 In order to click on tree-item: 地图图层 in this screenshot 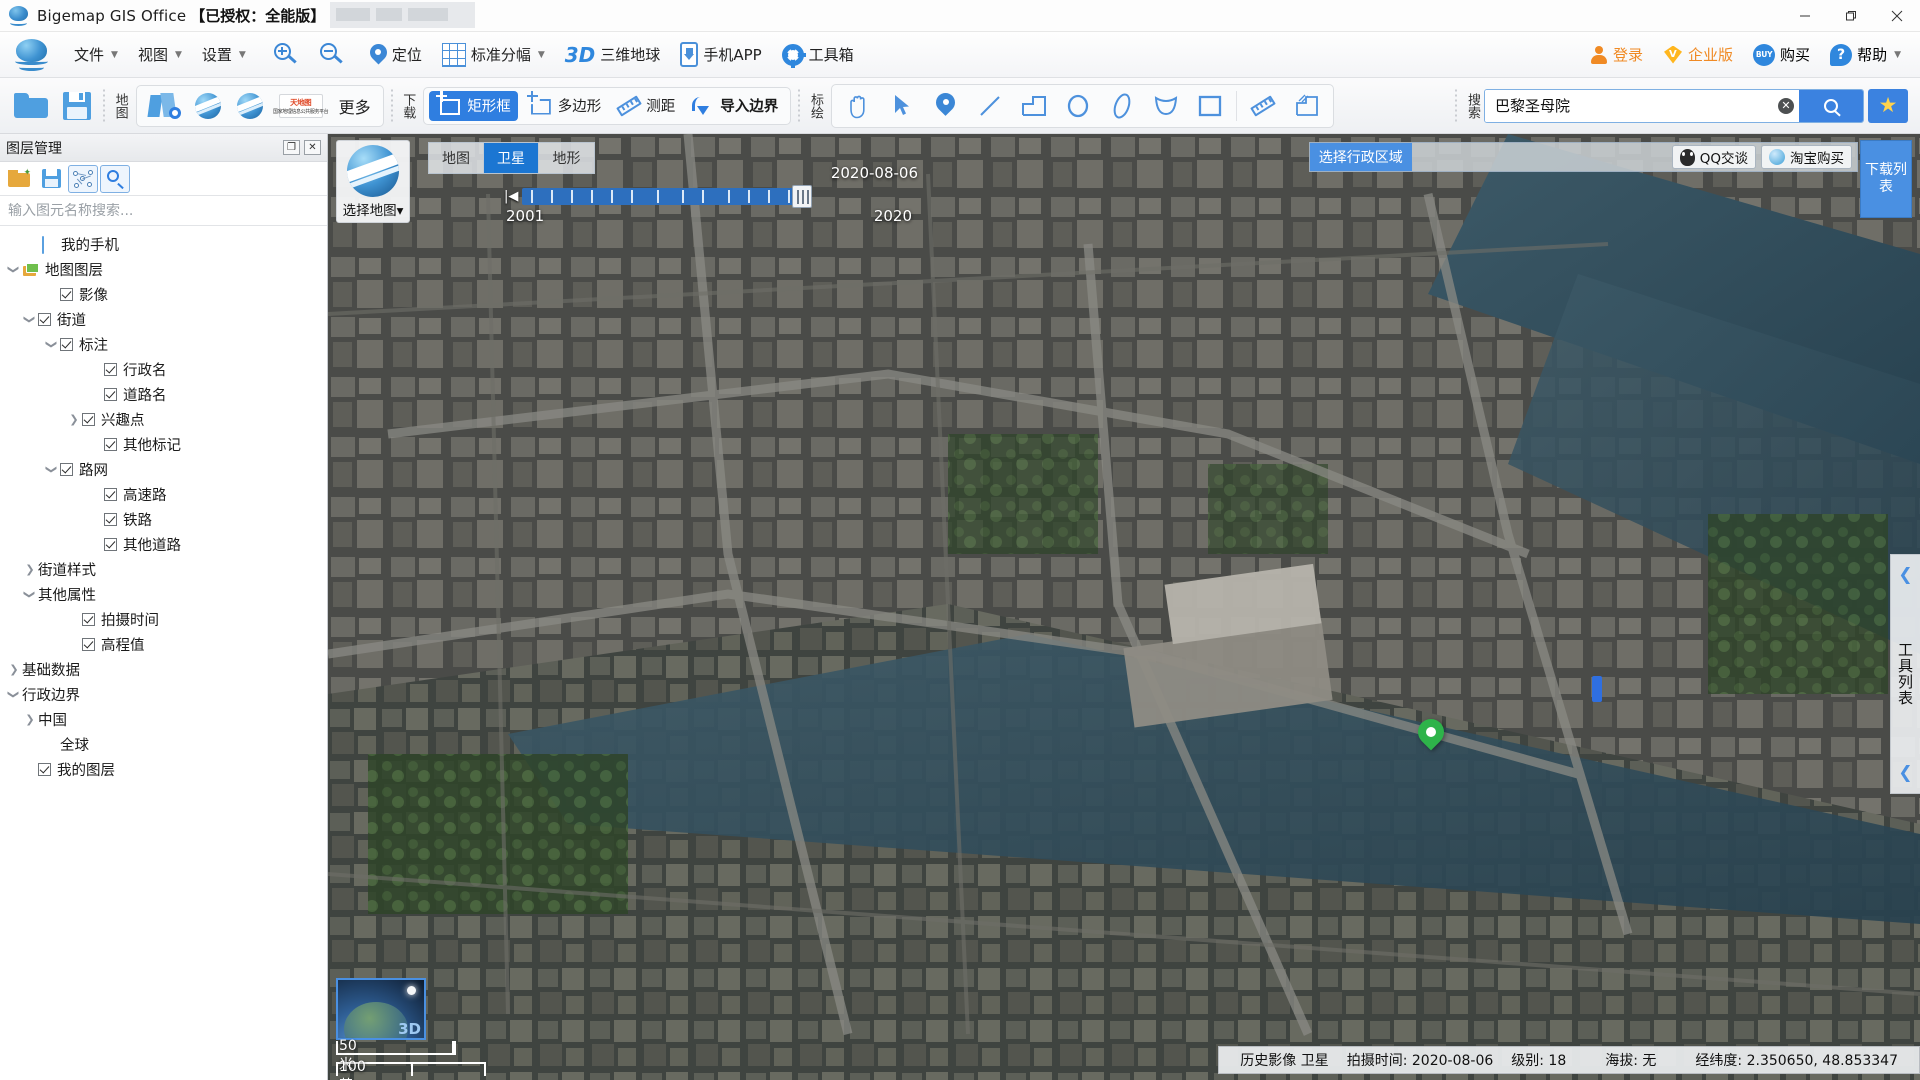, I will do `click(163, 269)`.